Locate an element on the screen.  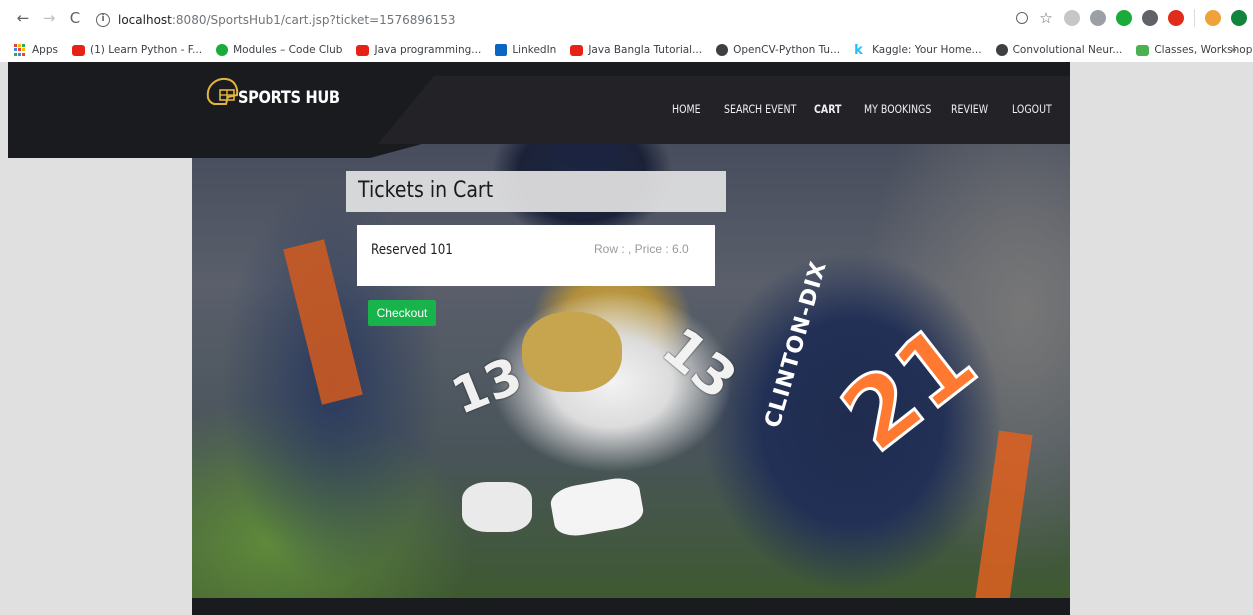
footer-strip is located at coordinates (631, 606).